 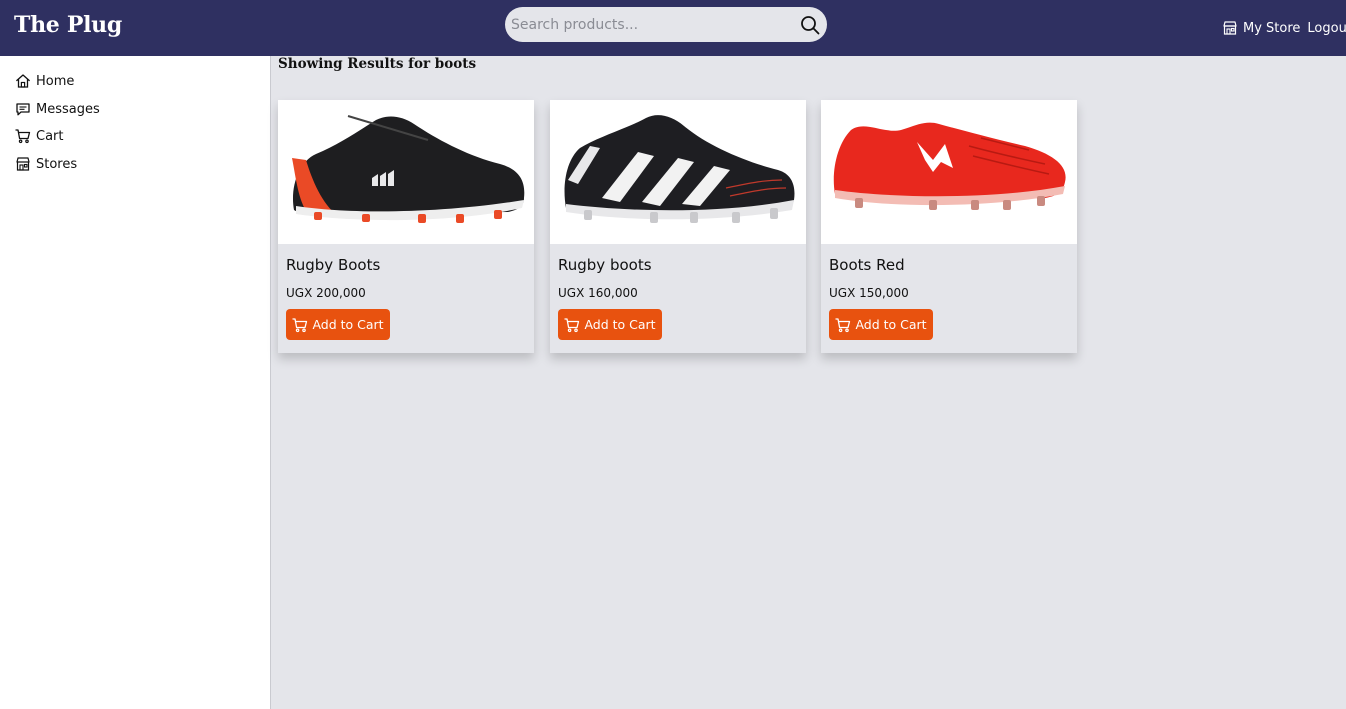 I want to click on search-icon, so click(x=810, y=25).